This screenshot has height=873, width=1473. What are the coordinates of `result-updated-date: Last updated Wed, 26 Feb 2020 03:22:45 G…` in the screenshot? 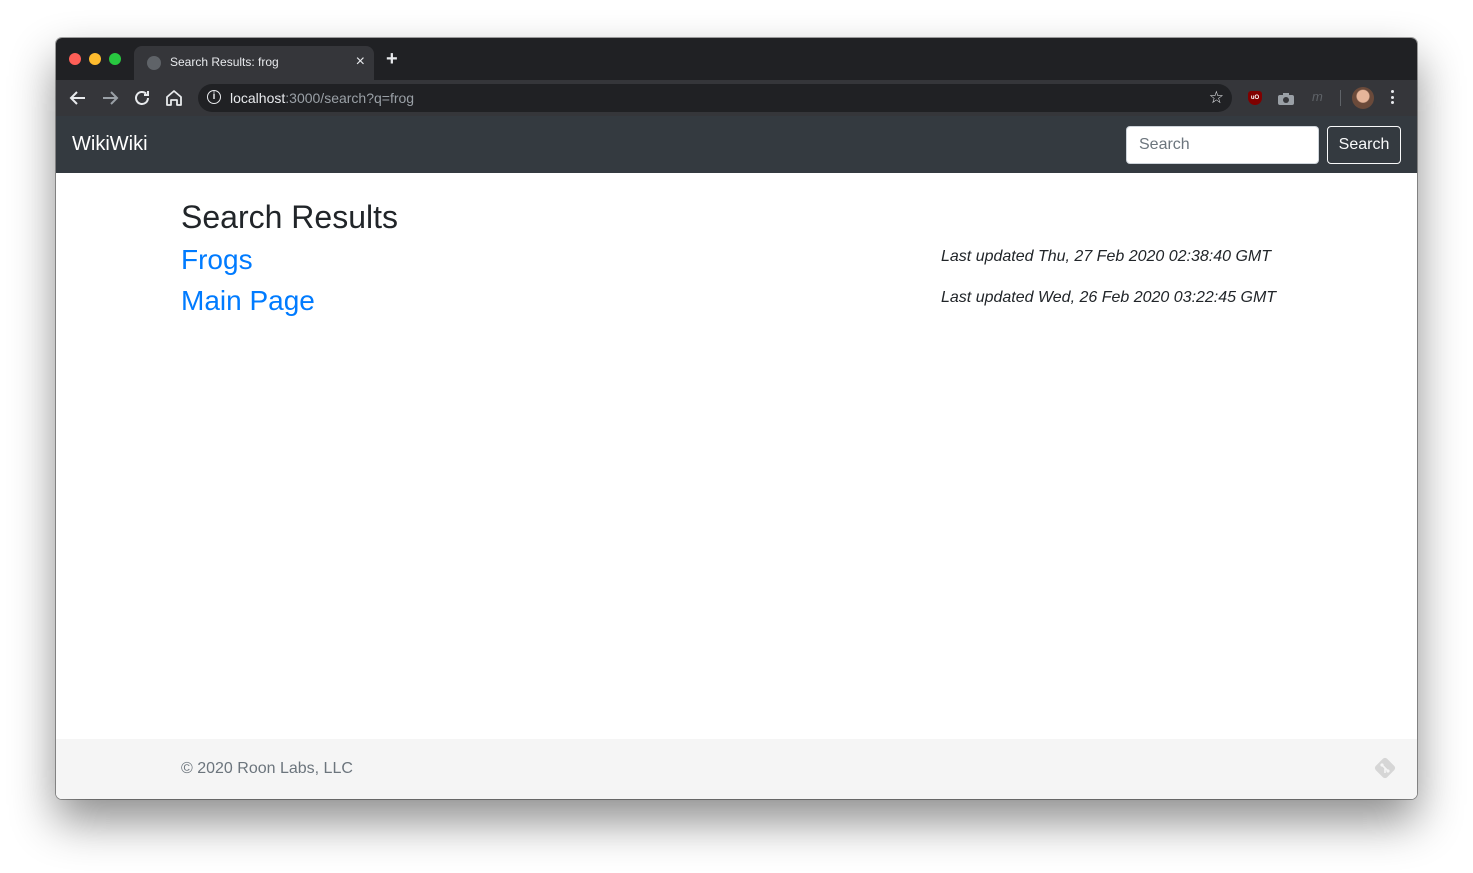 It's located at (1109, 297).